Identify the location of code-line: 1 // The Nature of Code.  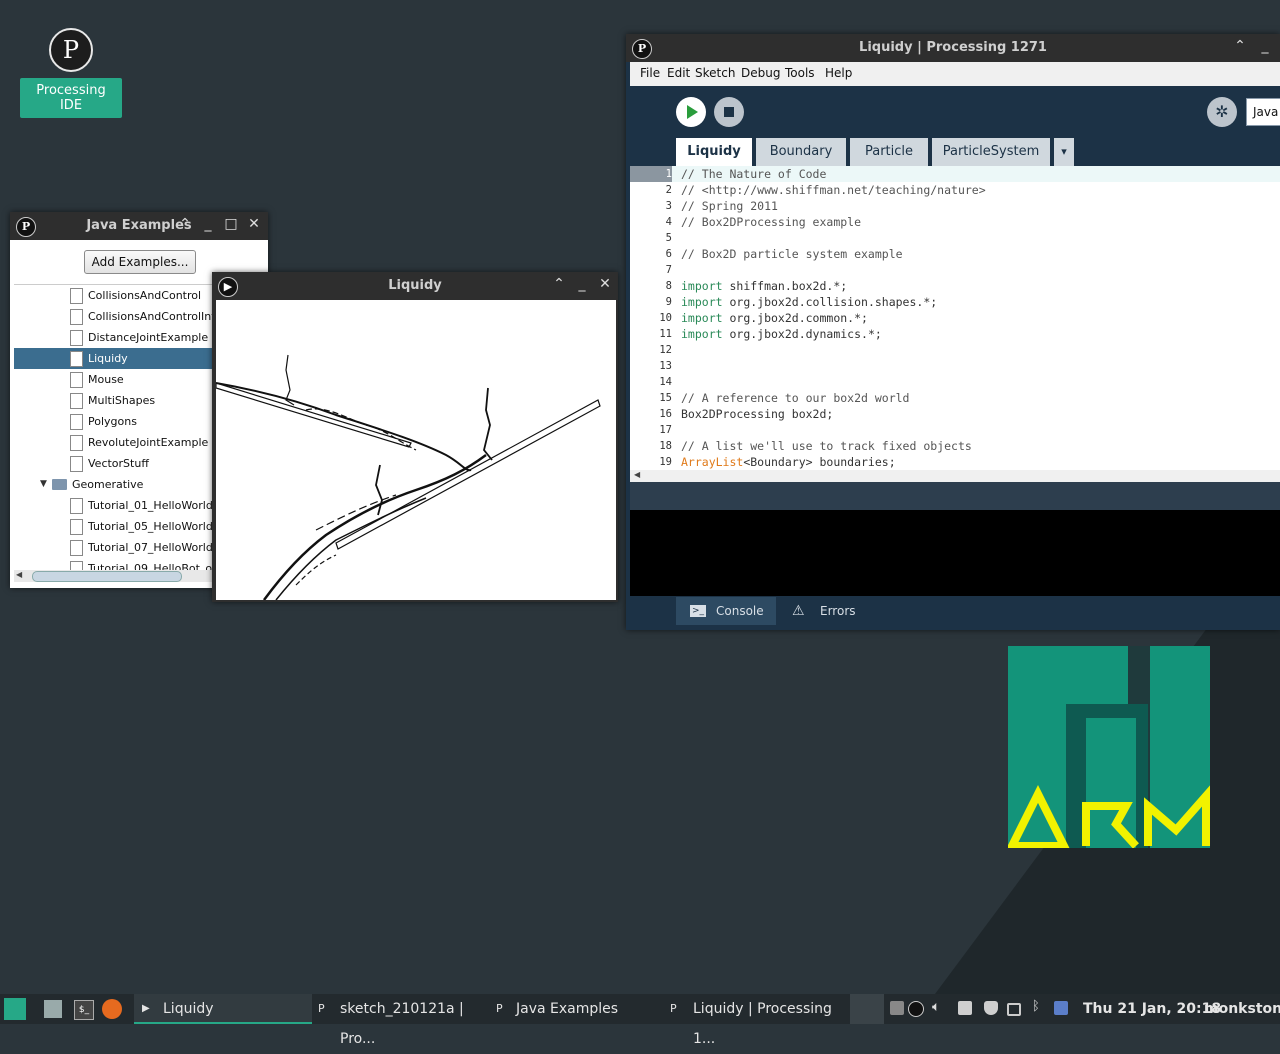
(955, 174).